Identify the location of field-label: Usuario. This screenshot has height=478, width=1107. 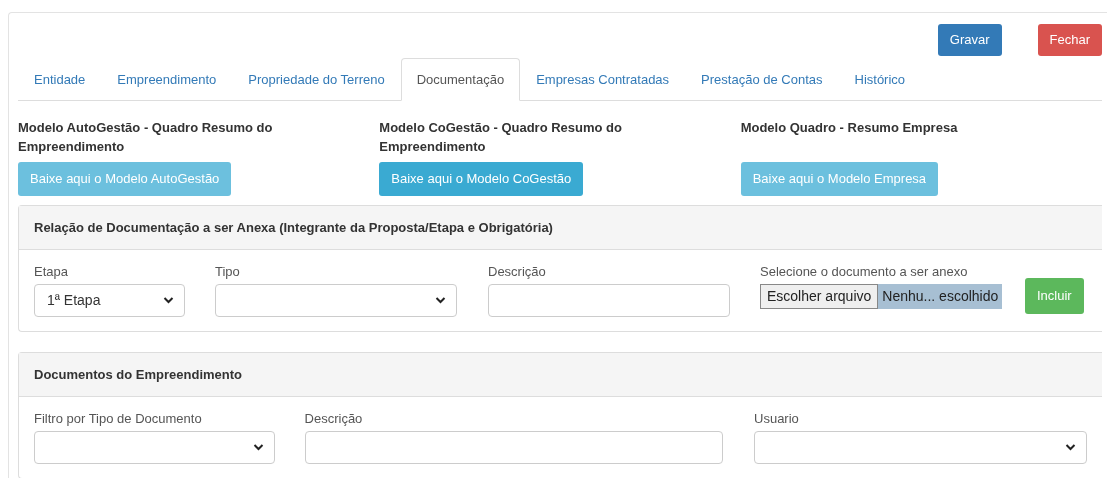
(776, 419).